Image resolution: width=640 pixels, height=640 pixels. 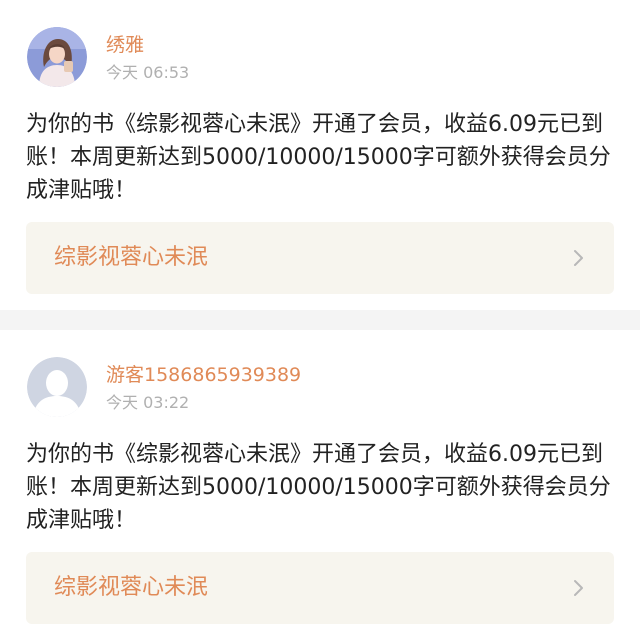 What do you see at coordinates (203, 375) in the screenshot?
I see `username: 游客1586865939389` at bounding box center [203, 375].